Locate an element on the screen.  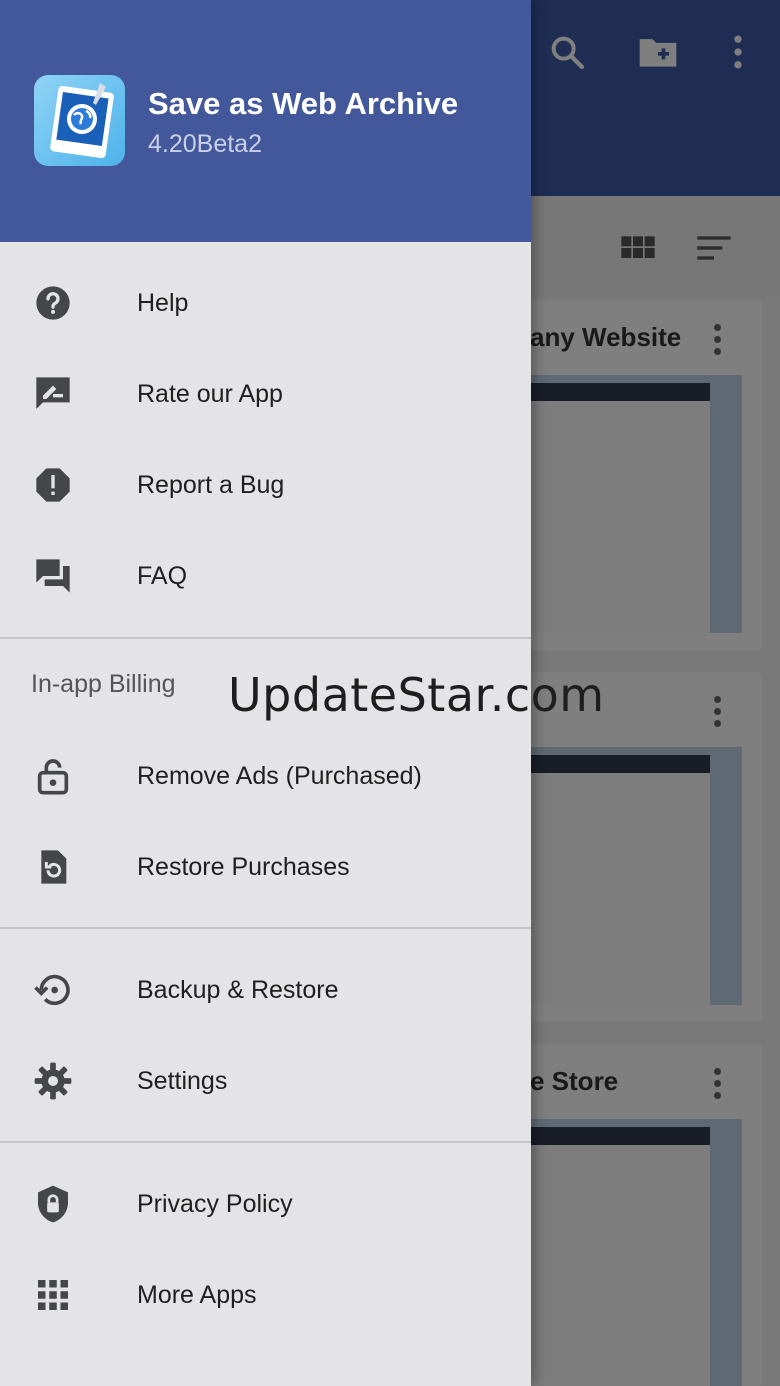
app-version: 4.20Beta2 is located at coordinates (205, 144).